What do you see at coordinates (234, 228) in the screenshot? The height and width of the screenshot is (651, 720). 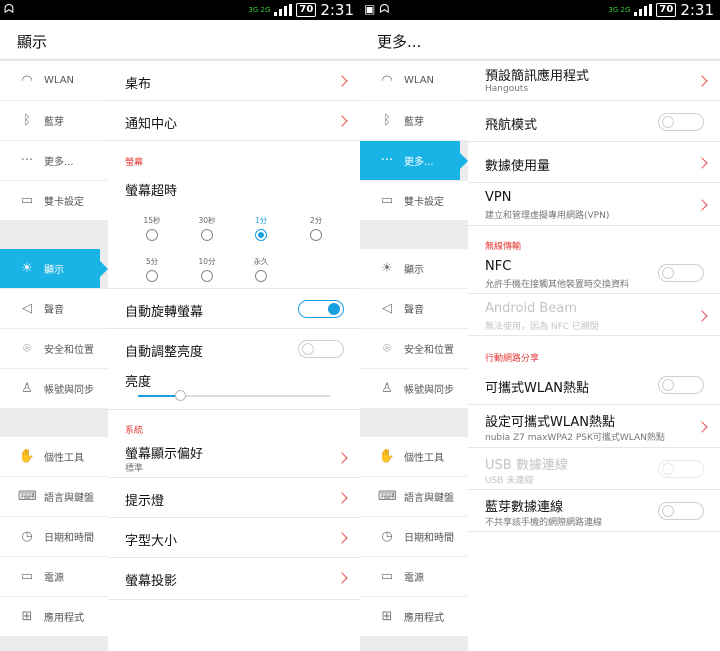 I see `screen-timeout-row: 螢幕超時 15秒 30秒 1分 2分 5分 10分 永久` at bounding box center [234, 228].